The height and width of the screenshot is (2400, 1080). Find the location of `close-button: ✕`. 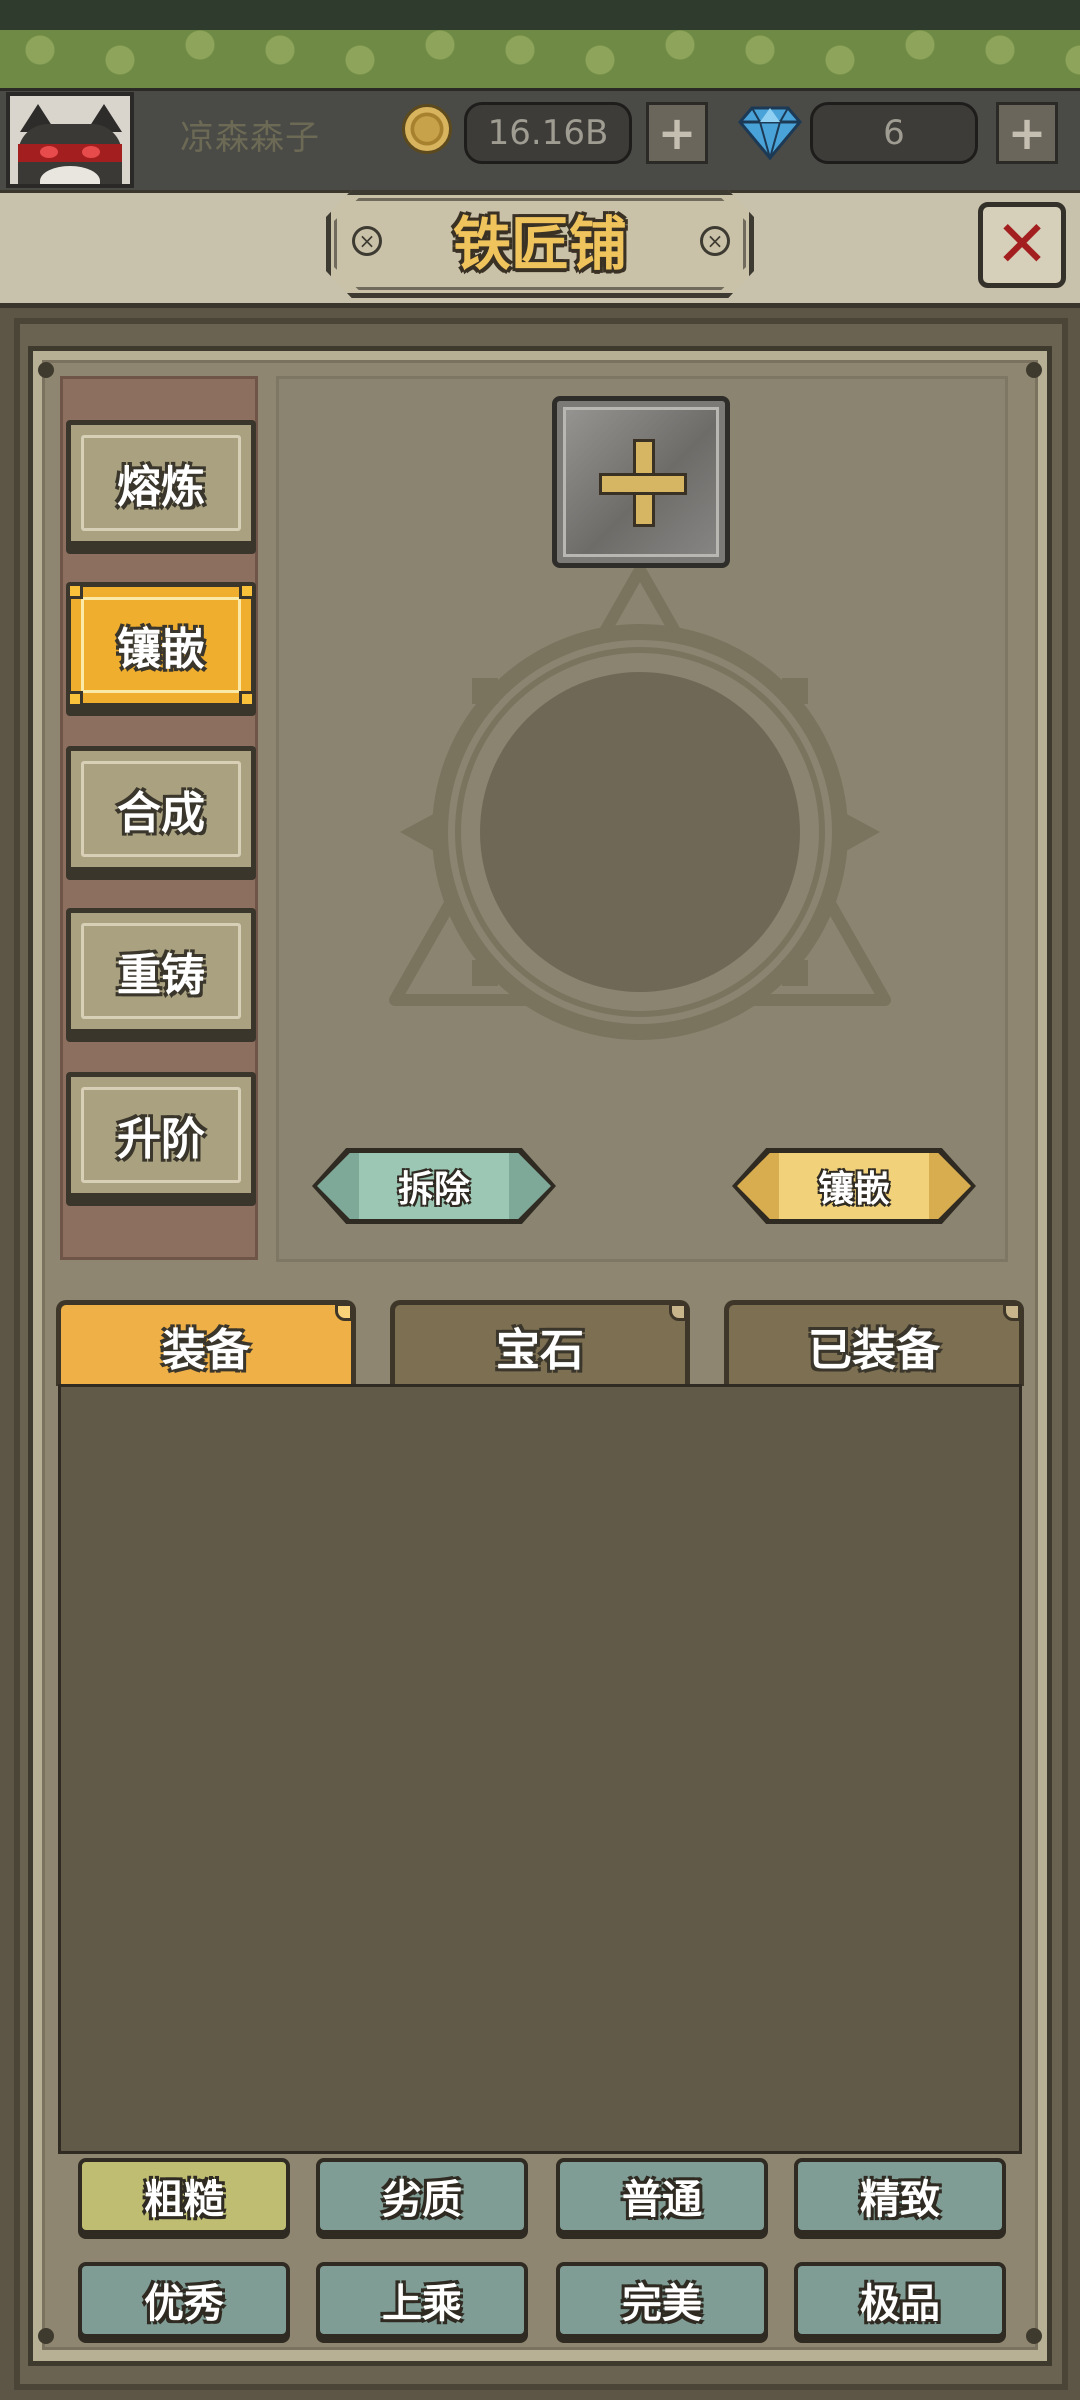

close-button: ✕ is located at coordinates (1022, 245).